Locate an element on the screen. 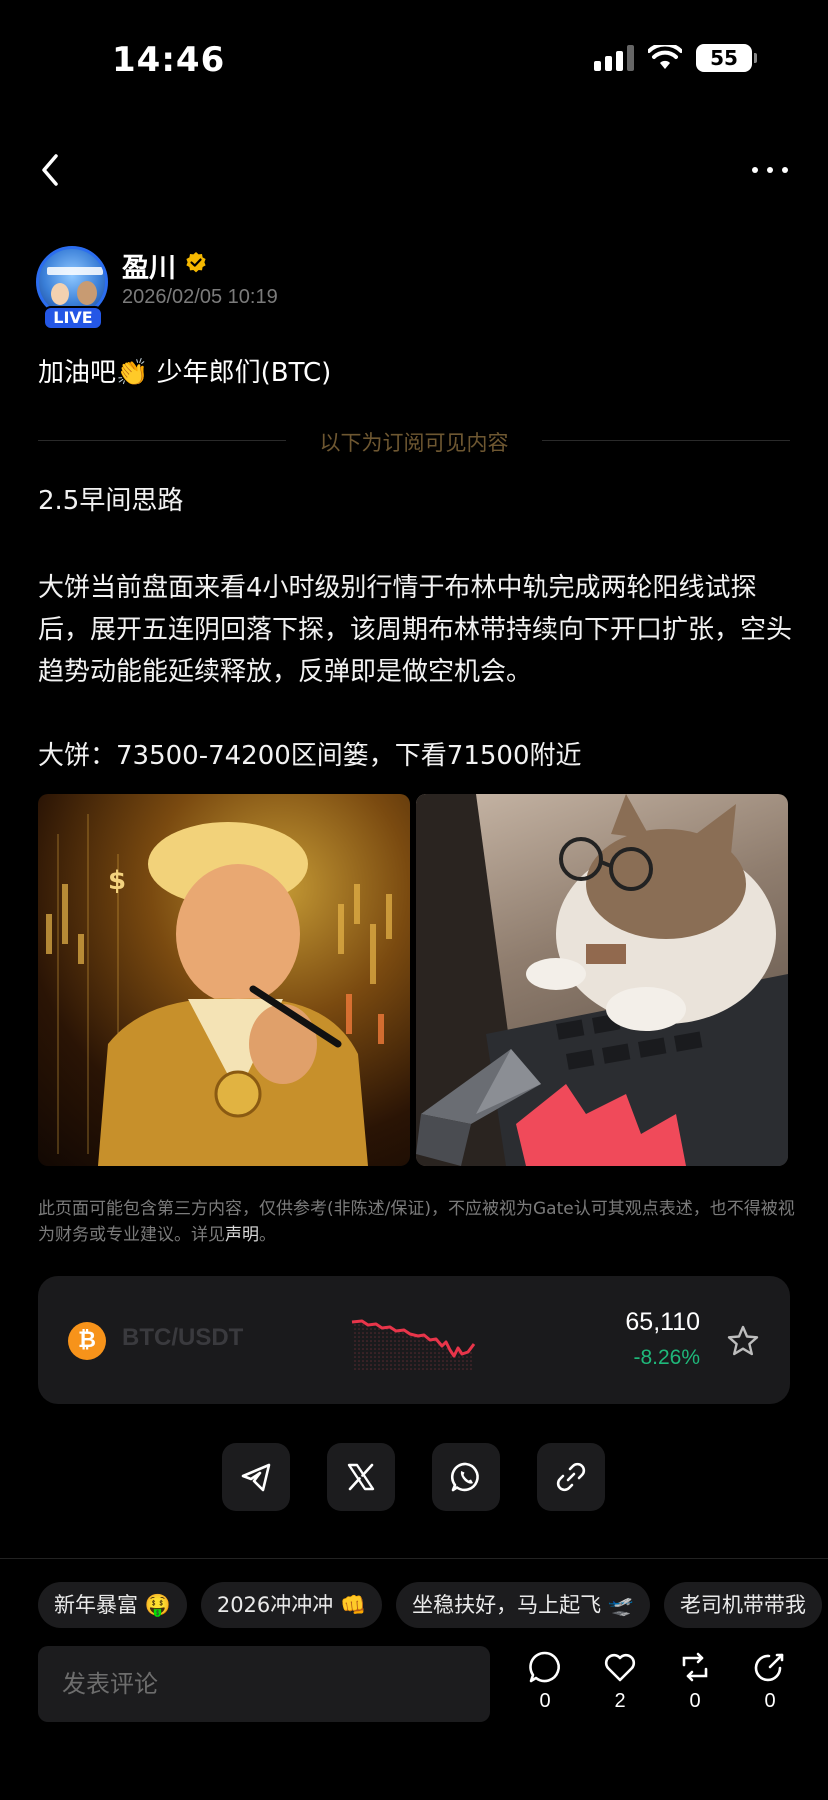  post-image-trading-cat is located at coordinates (602, 980).